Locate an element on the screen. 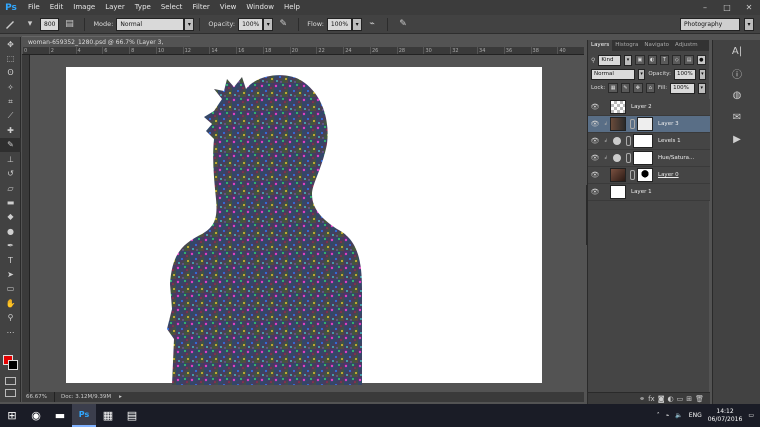 This screenshot has height=427, width=760. channels-panel-icon: ◍ is located at coordinates (736, 95).